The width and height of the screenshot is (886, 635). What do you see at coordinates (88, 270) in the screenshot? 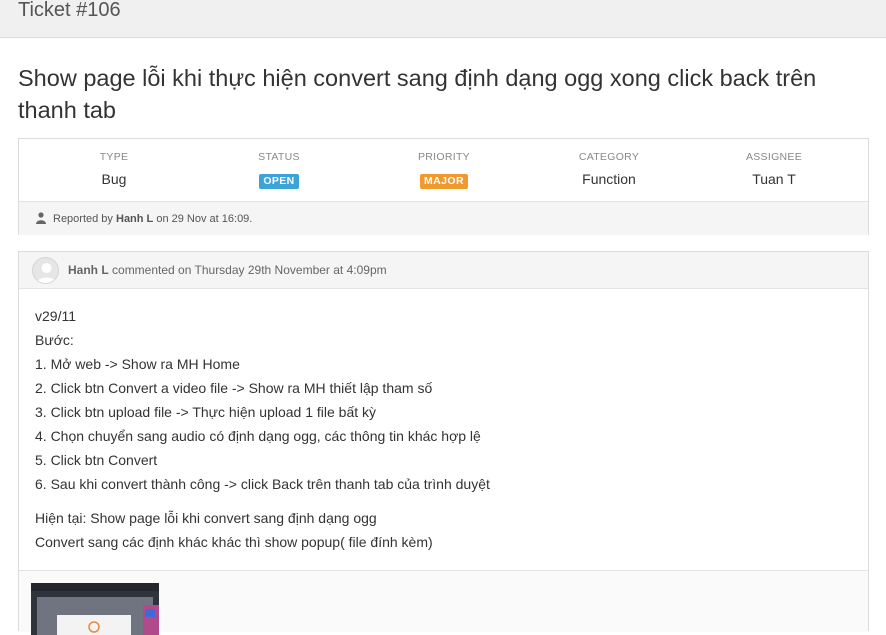
I see `comment-author: Hanh L` at bounding box center [88, 270].